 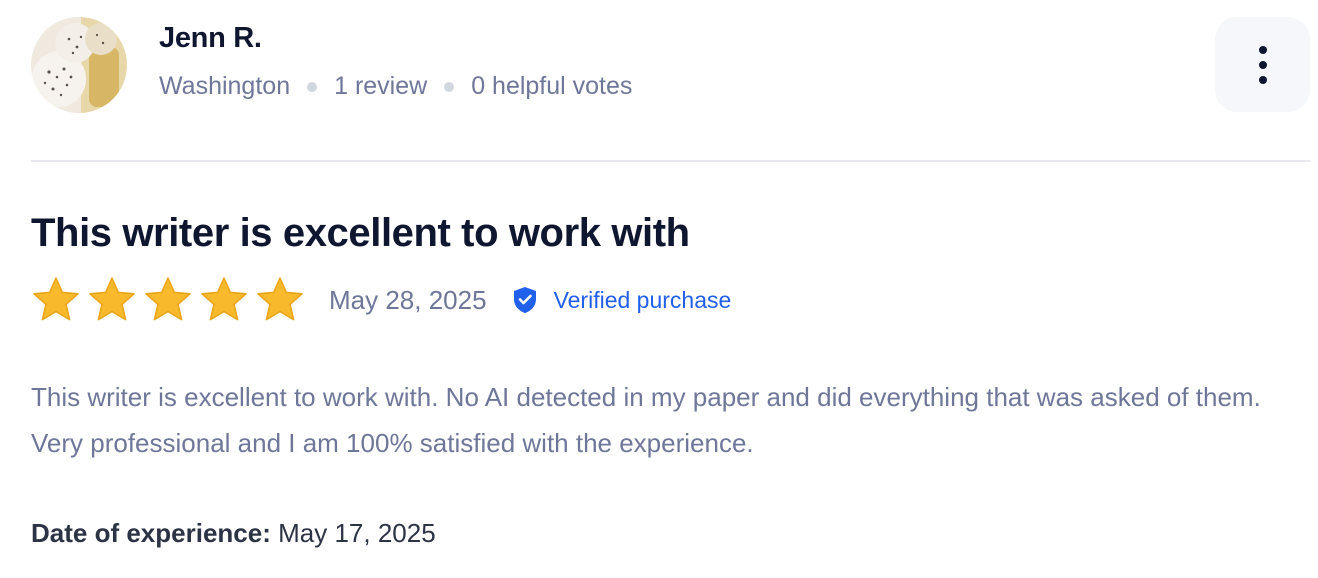 I want to click on avatar-image, so click(x=79, y=65).